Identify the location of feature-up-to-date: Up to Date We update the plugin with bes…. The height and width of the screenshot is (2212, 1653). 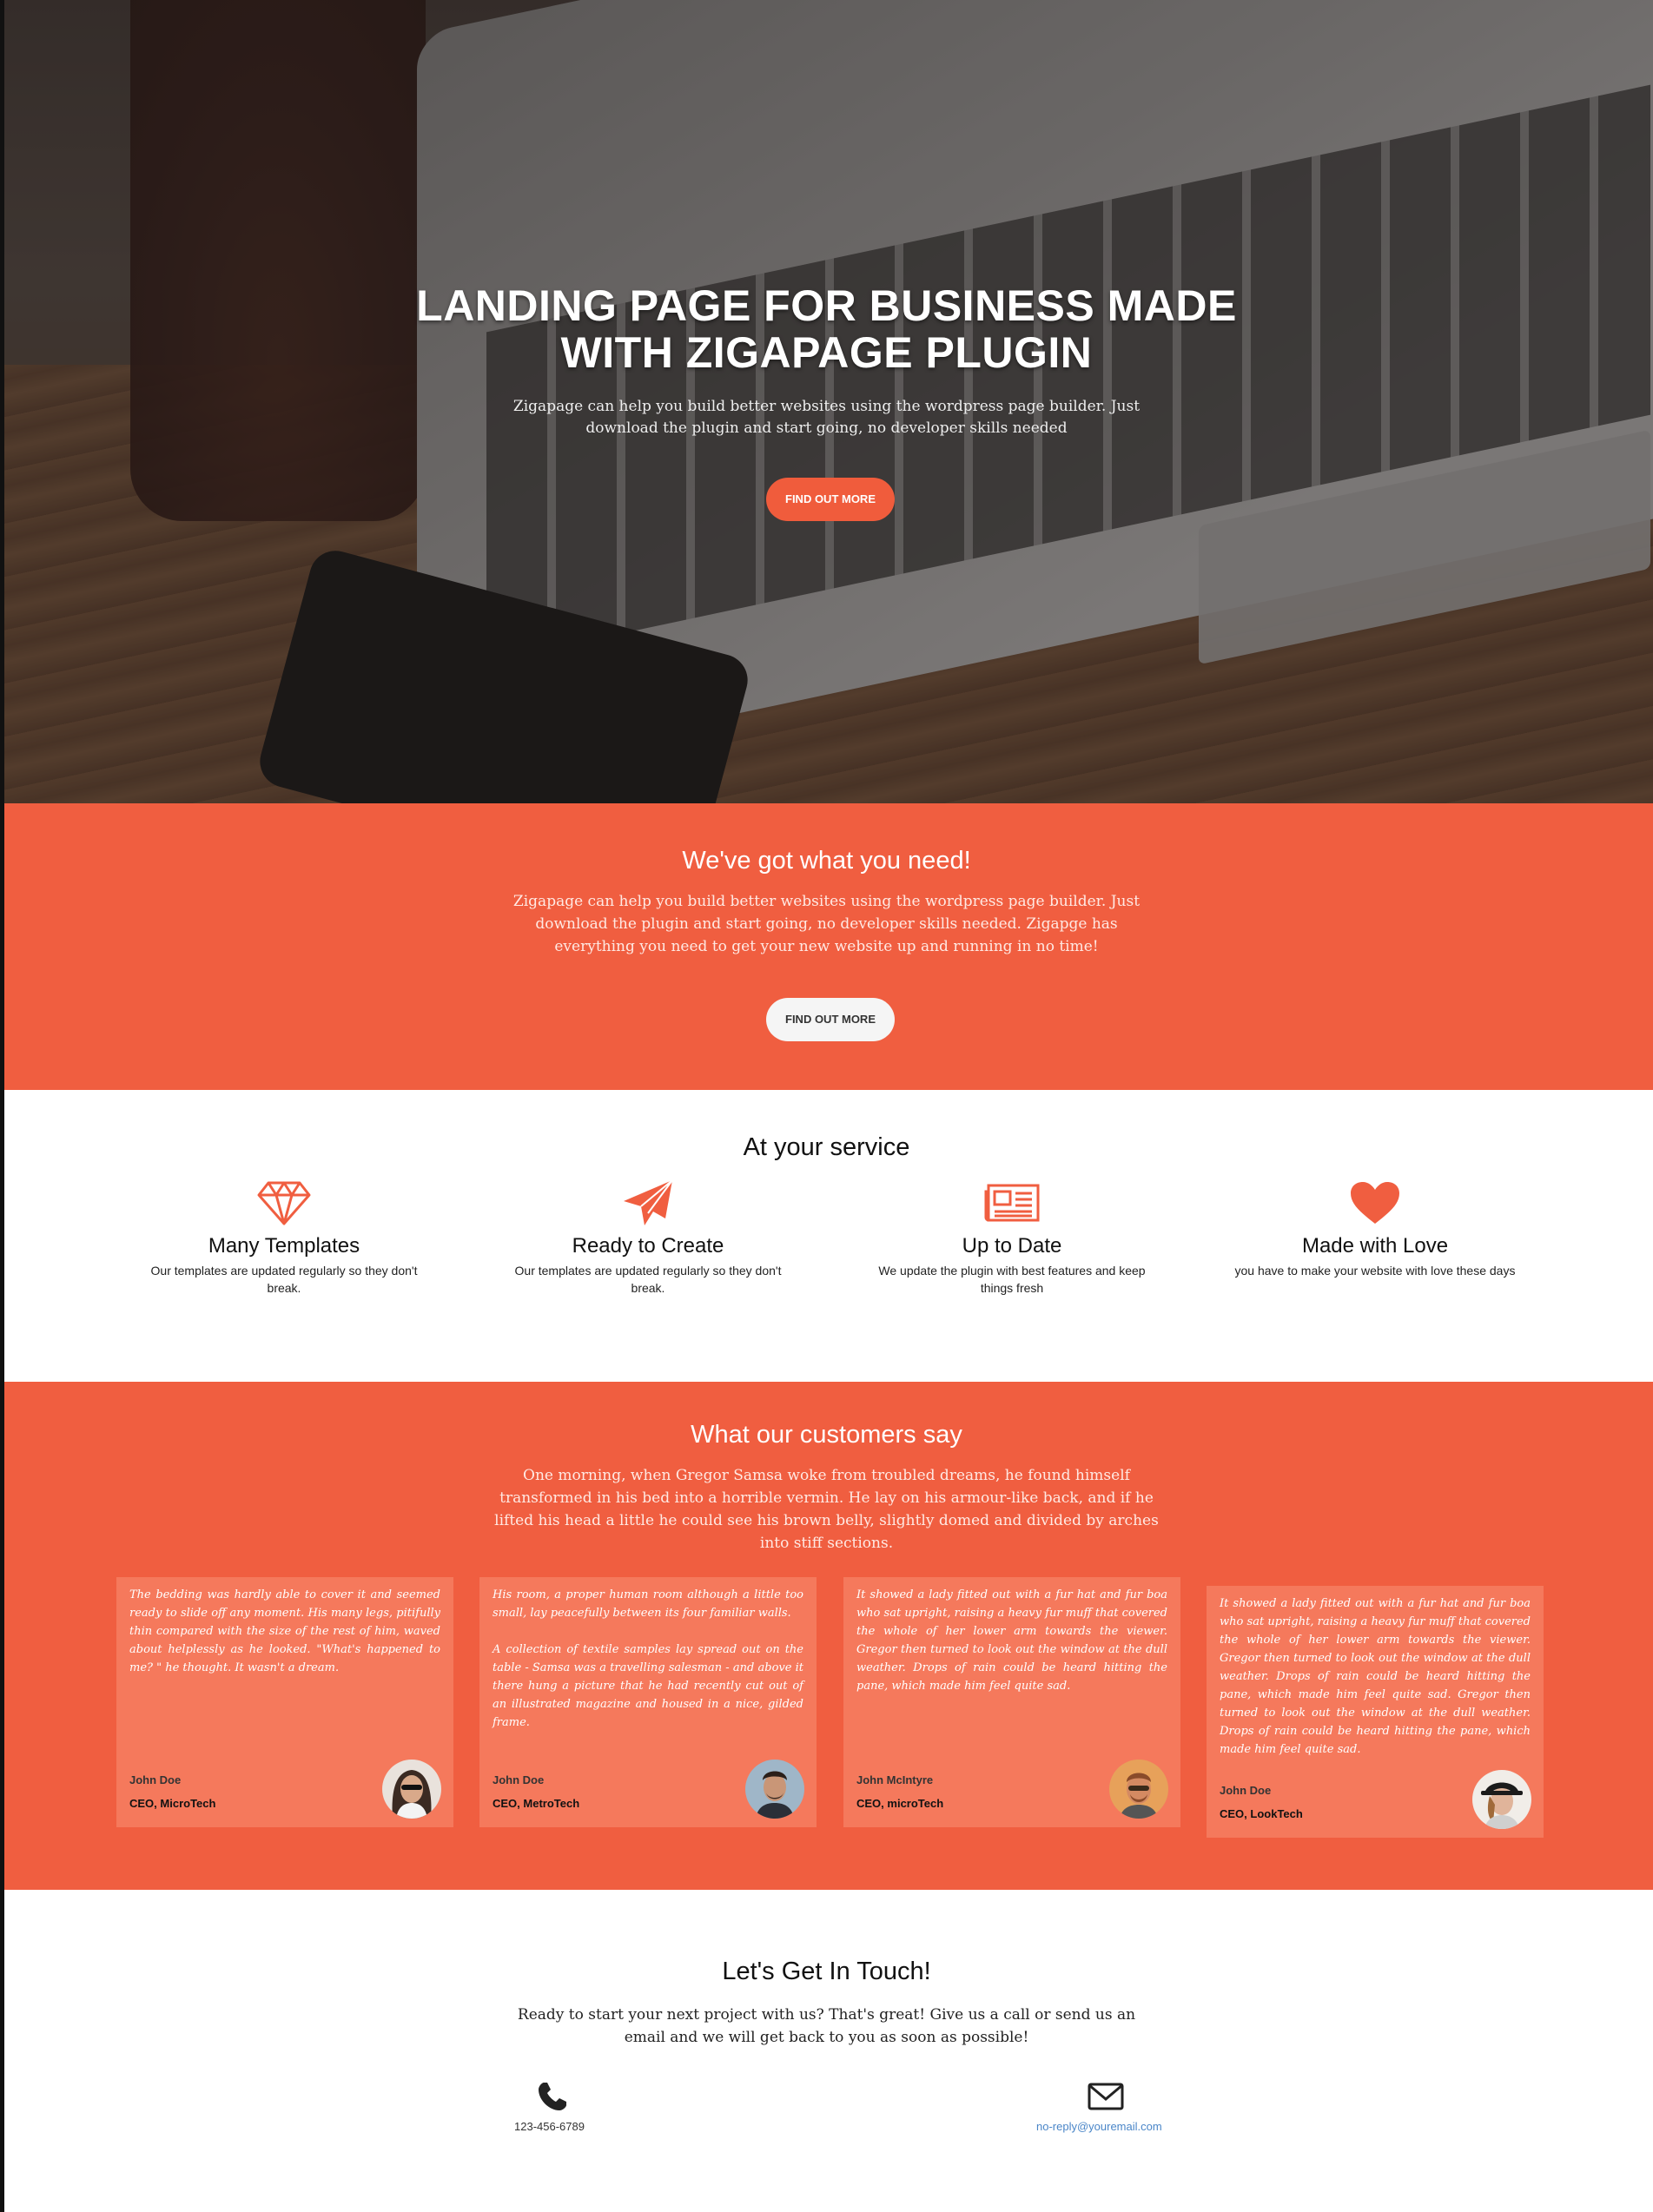
(1012, 1237).